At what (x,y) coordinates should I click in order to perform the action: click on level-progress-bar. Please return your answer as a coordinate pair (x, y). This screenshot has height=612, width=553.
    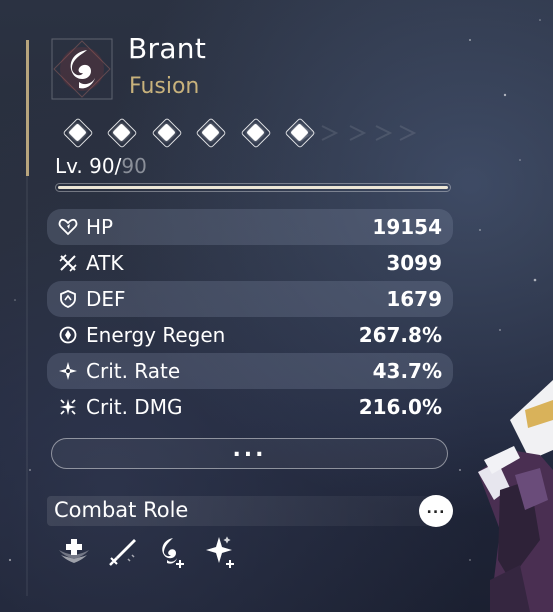
    Looking at the image, I should click on (253, 187).